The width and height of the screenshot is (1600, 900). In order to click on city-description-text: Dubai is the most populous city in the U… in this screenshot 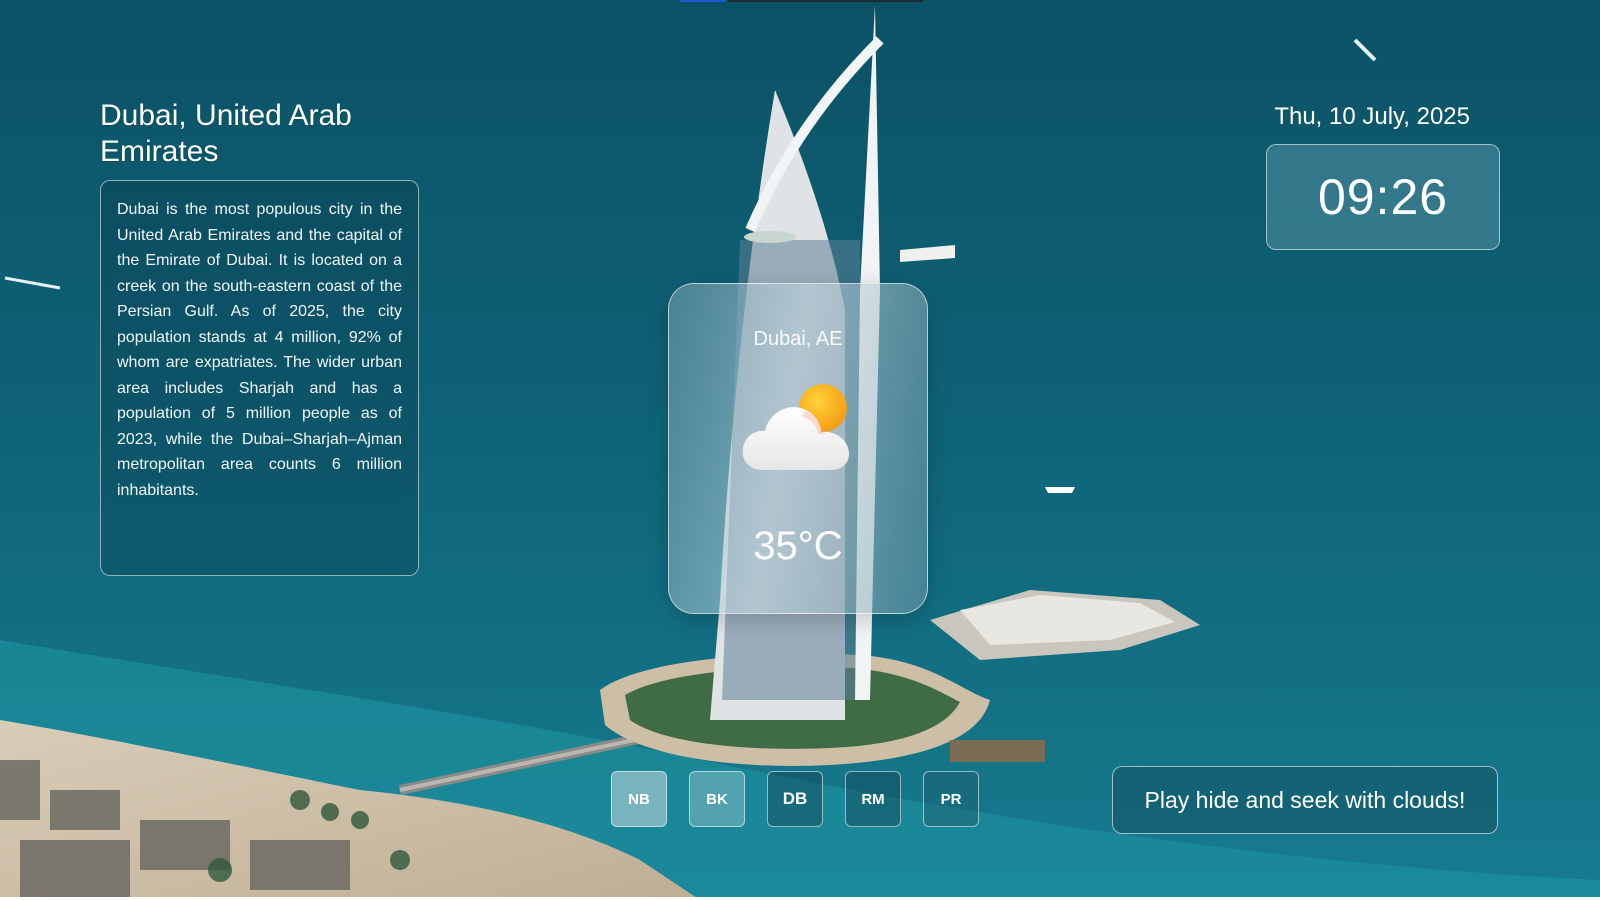, I will do `click(259, 350)`.